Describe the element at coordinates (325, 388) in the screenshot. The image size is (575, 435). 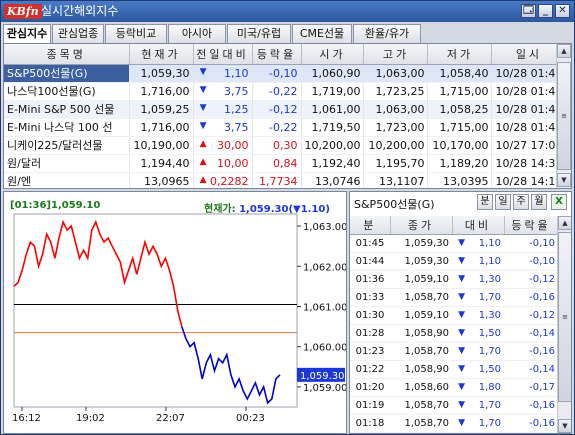
I see `y-tick-label: 1,059.00` at that location.